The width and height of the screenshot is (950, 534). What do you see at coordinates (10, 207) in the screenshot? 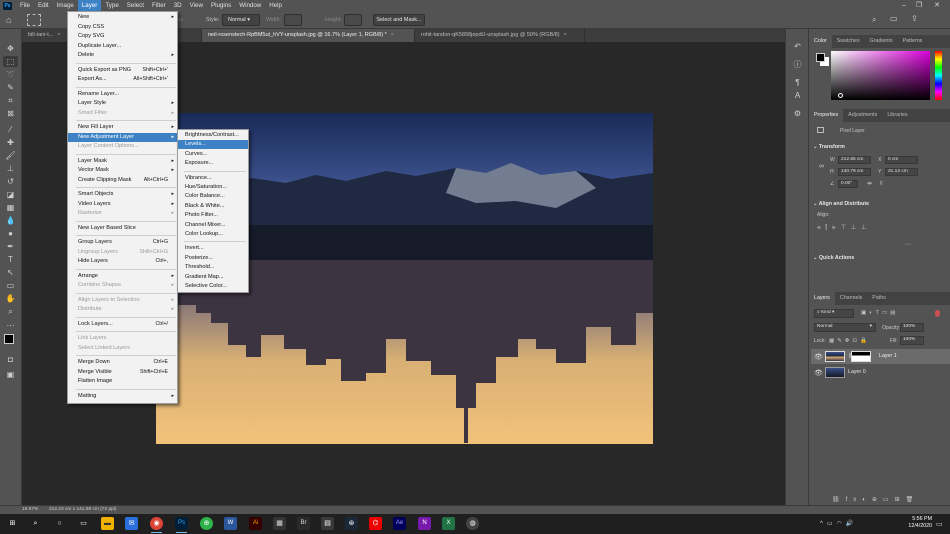
I see `gradient-tool-icon: ▦` at bounding box center [10, 207].